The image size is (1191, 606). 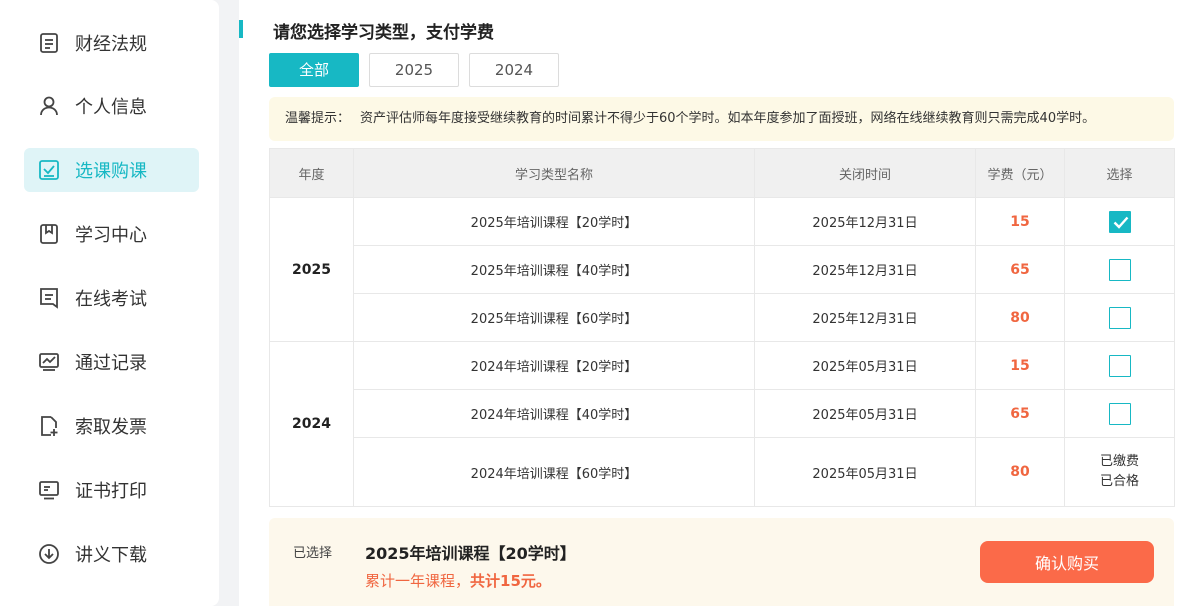 What do you see at coordinates (311, 173) in the screenshot?
I see `header-year: 年度` at bounding box center [311, 173].